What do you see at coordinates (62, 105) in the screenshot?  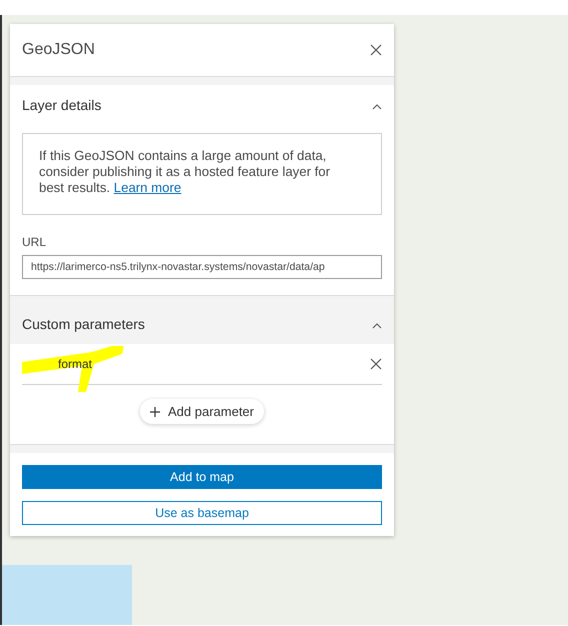 I see `section-heading: Layer details` at bounding box center [62, 105].